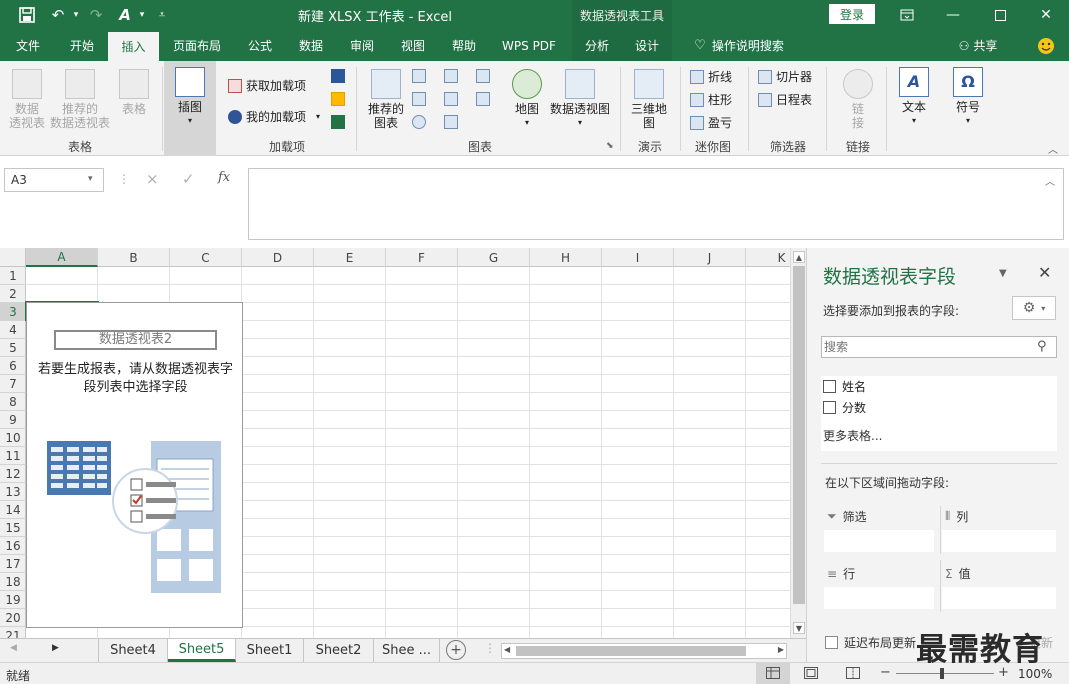 The image size is (1069, 684). I want to click on sheet-tab-sheet2: Sheet2, so click(339, 650).